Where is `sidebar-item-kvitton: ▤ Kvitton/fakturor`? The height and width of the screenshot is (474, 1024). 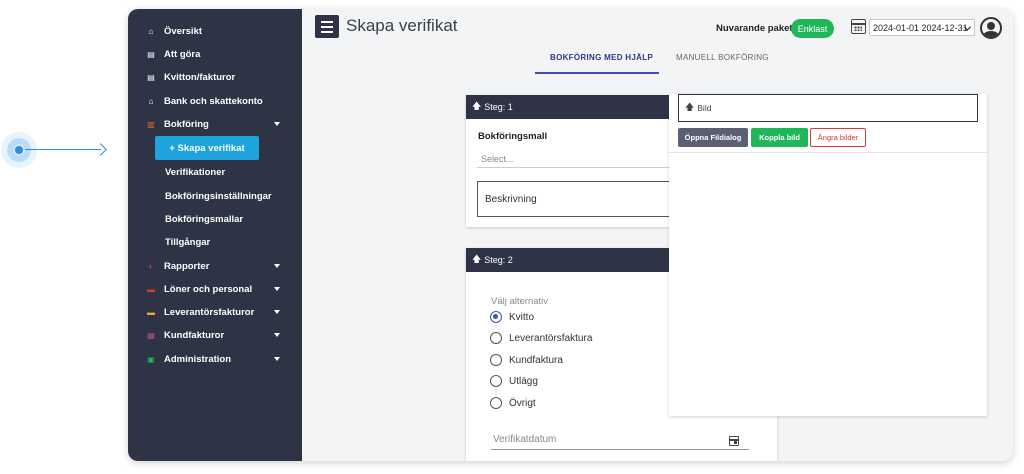 sidebar-item-kvitton: ▤ Kvitton/fakturor is located at coordinates (215, 77).